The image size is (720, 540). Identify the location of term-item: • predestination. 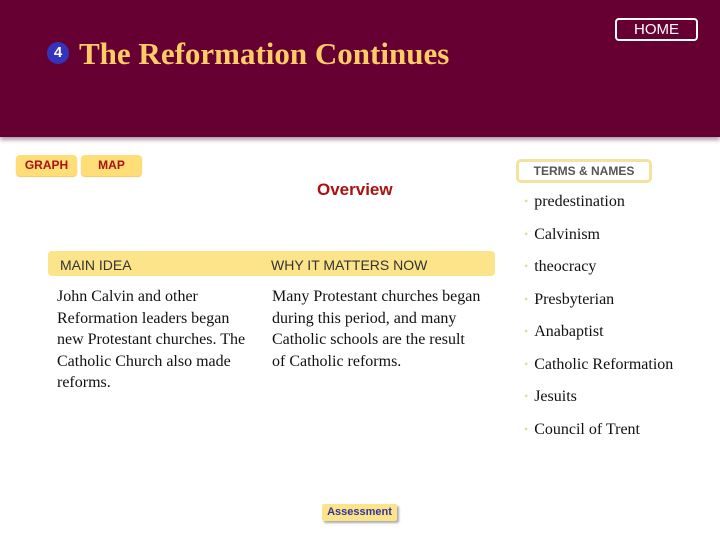
(598, 206).